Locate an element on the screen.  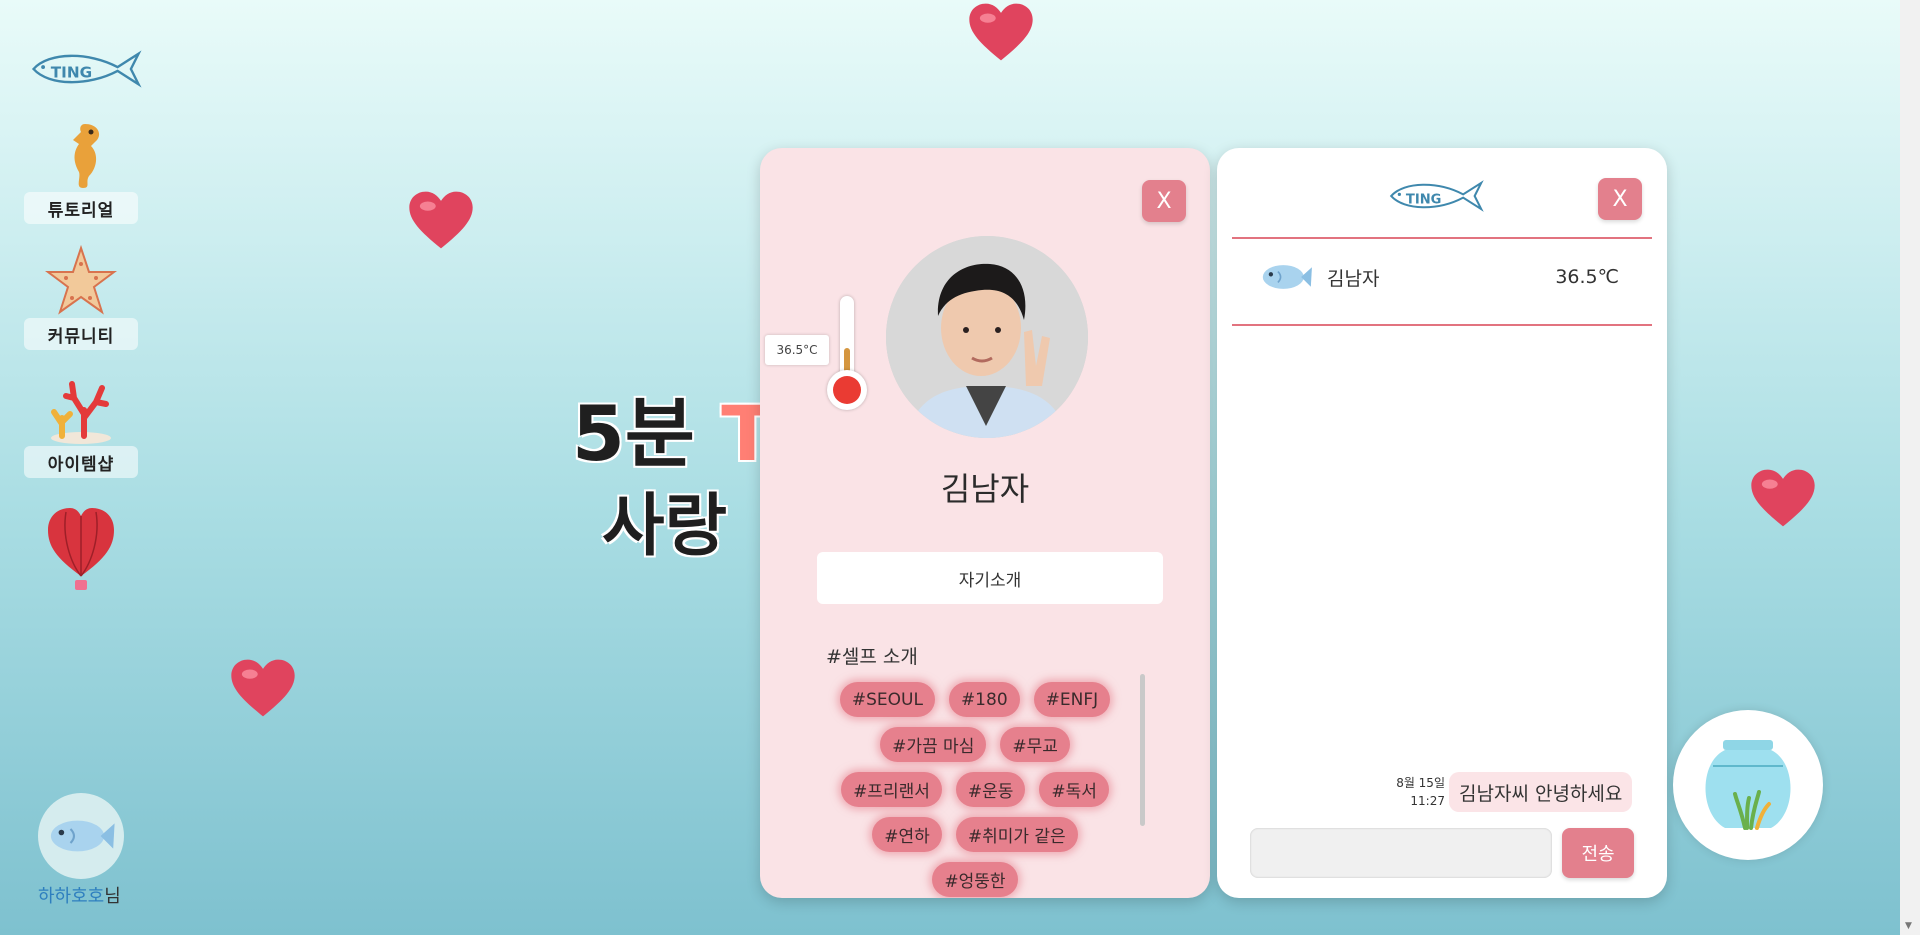
profile-close-button: X is located at coordinates (1164, 201).